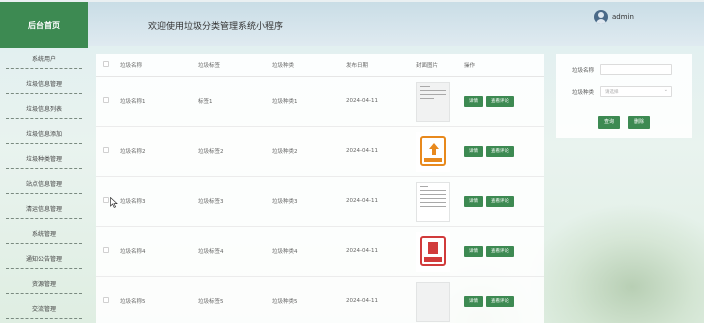 The height and width of the screenshot is (323, 704). Describe the element at coordinates (320, 101) in the screenshot. I see `table-row: 垃圾名称1 标签1 垃圾种类1 2024-04-11 详情 查看评论` at that location.